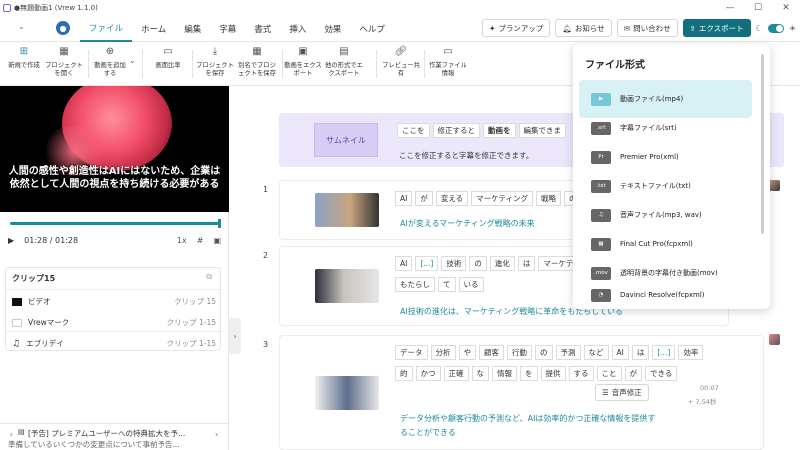 This screenshot has width=800, height=450. What do you see at coordinates (519, 352) in the screenshot?
I see `word: 行動` at bounding box center [519, 352].